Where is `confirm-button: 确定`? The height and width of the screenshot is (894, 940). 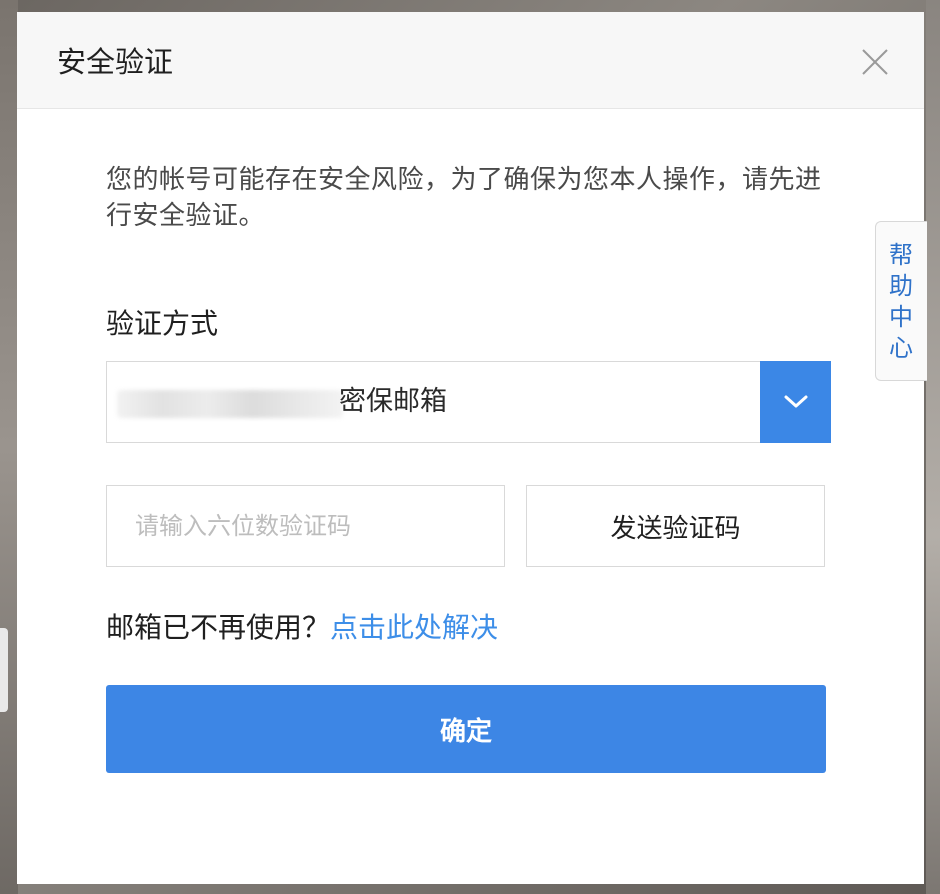
confirm-button: 确定 is located at coordinates (466, 729).